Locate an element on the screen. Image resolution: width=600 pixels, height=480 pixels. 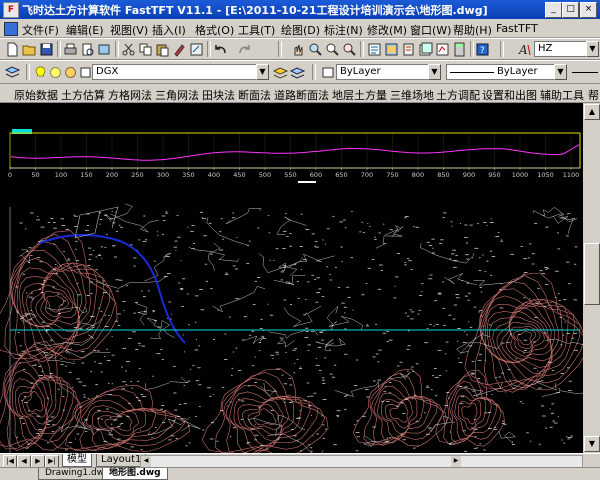
profile-tick-label: 550 is located at coordinates (290, 175).